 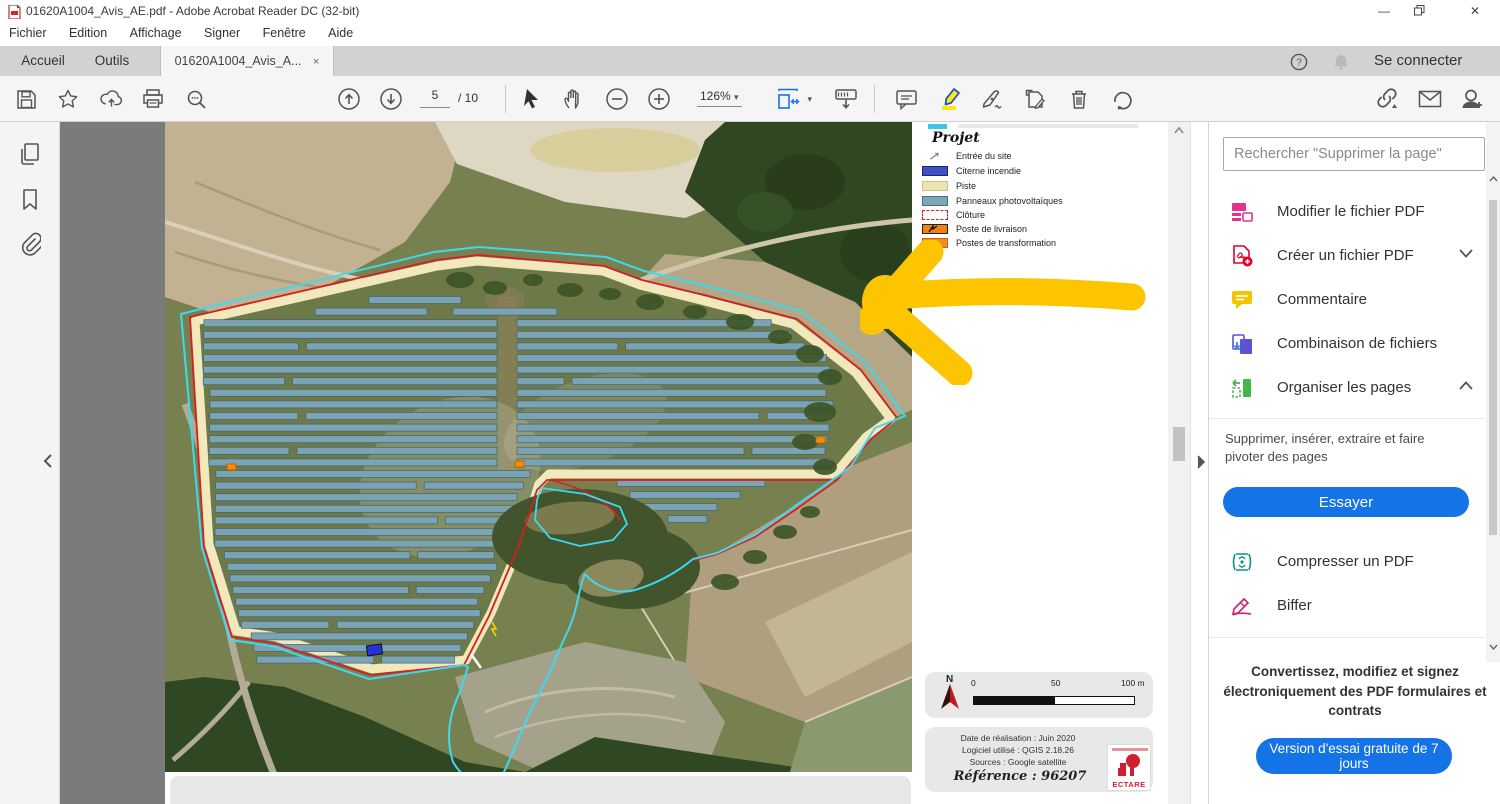 What do you see at coordinates (1351, 388) in the screenshot?
I see `tool-organiser-pages: Organiser les pages` at bounding box center [1351, 388].